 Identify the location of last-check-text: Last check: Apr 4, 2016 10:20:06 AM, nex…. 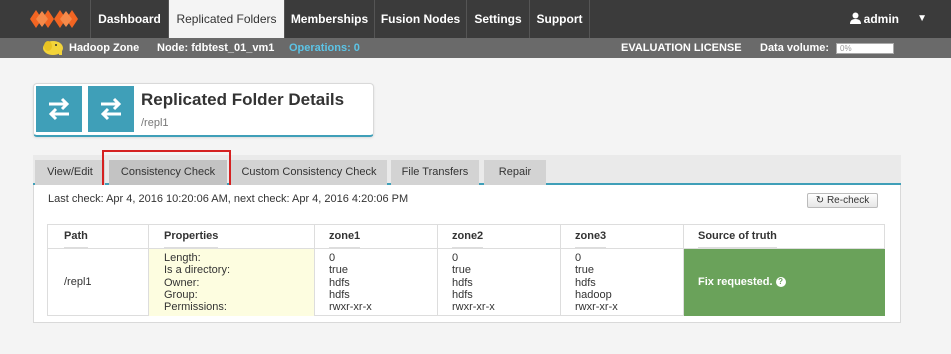
(228, 199).